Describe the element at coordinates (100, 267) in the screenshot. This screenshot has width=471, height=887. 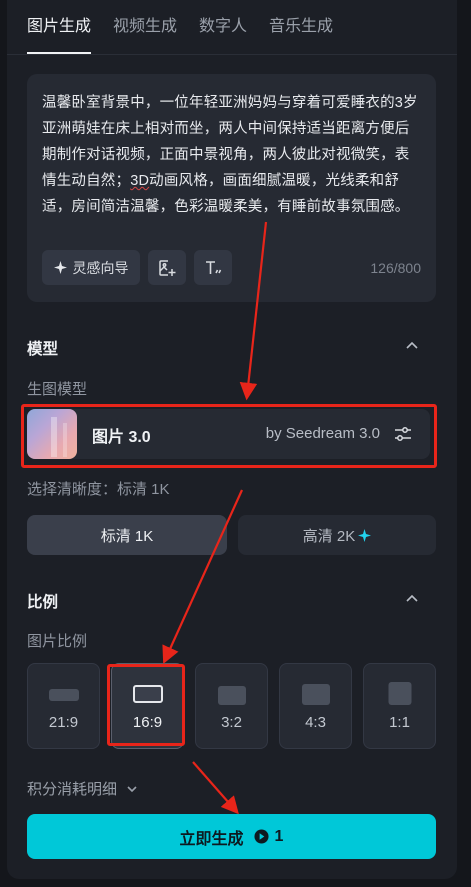
I see `inspiration-guide-label: 灵感向导` at that location.